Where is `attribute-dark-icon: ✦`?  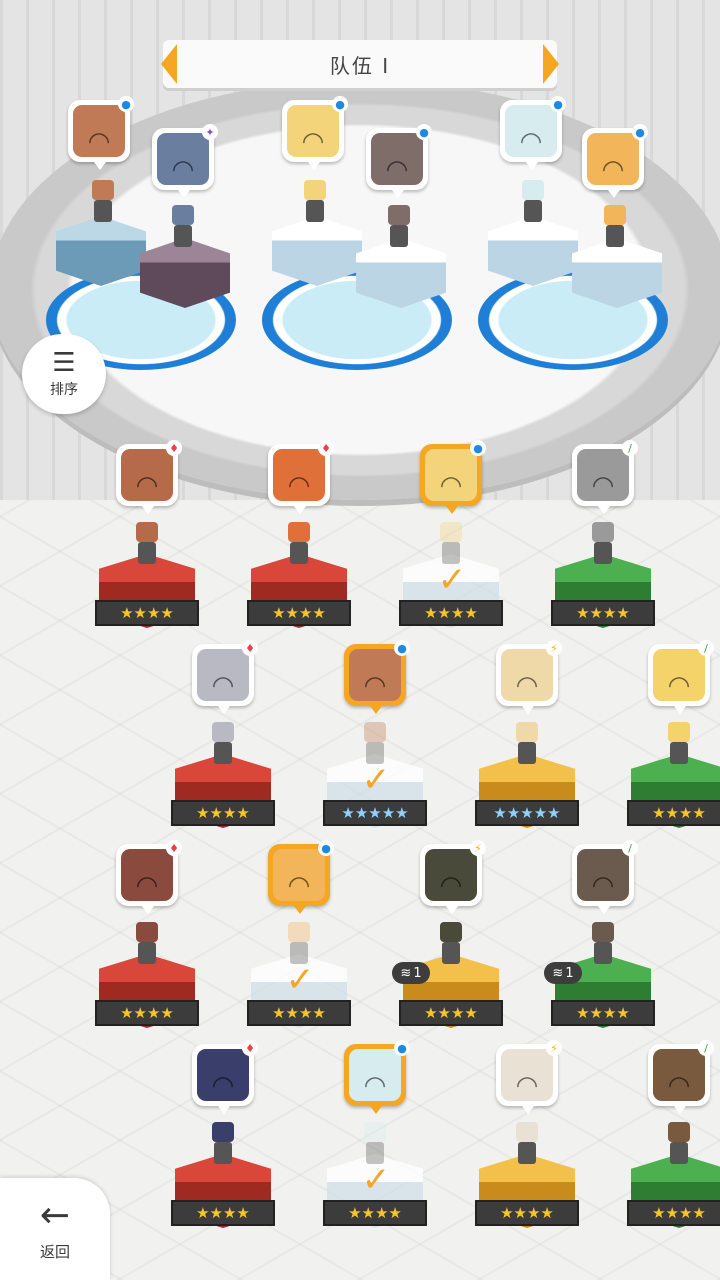 attribute-dark-icon: ✦ is located at coordinates (210, 132).